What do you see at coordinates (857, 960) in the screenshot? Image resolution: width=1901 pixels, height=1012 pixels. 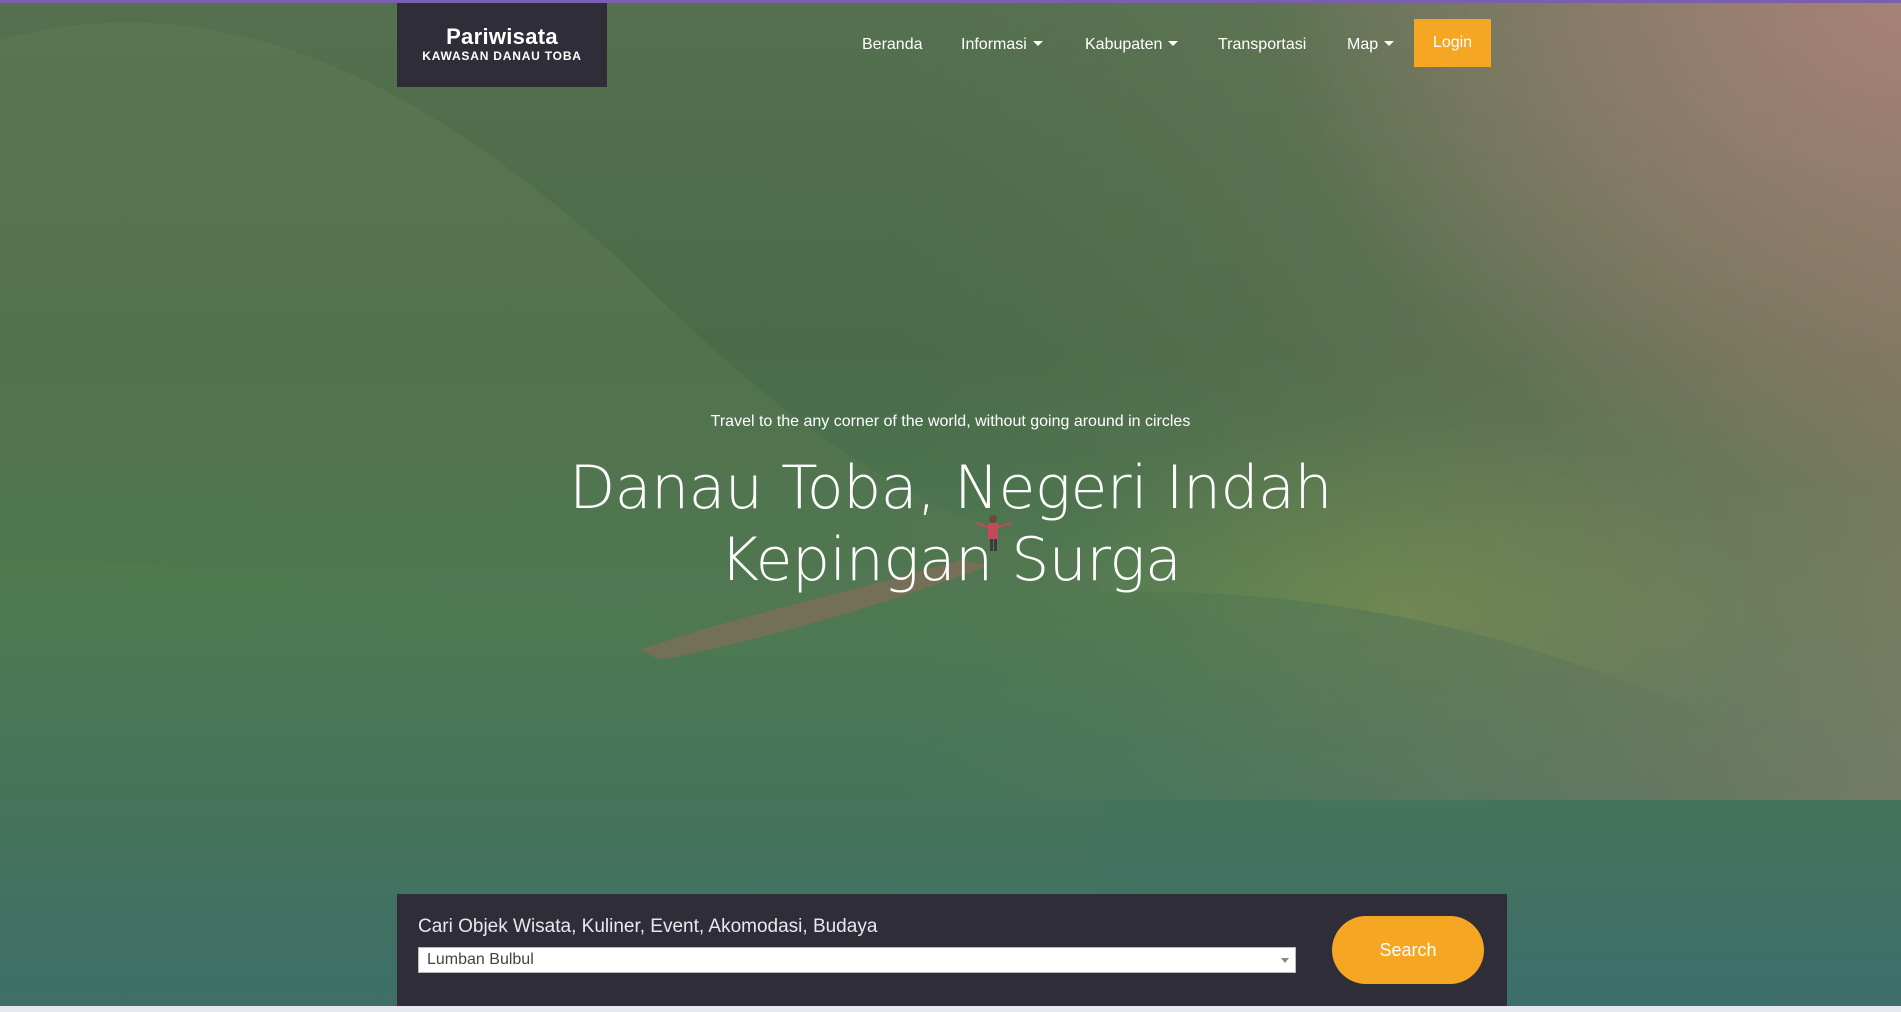 I see `destination-select: Lumban Bulbul` at bounding box center [857, 960].